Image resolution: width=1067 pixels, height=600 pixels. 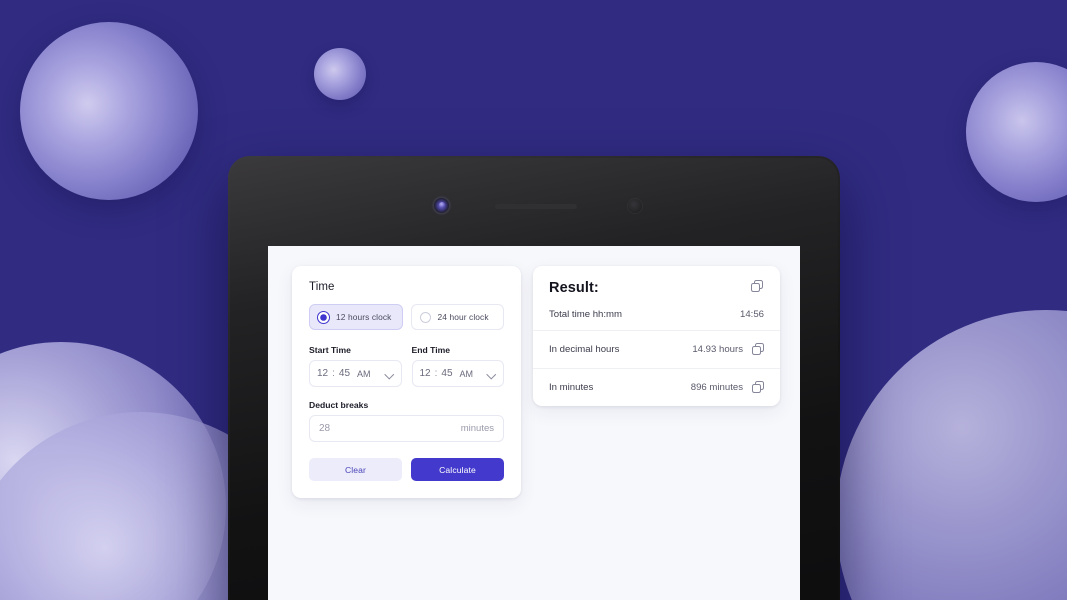 What do you see at coordinates (425, 317) in the screenshot?
I see `radio-dot-unselected-icon` at bounding box center [425, 317].